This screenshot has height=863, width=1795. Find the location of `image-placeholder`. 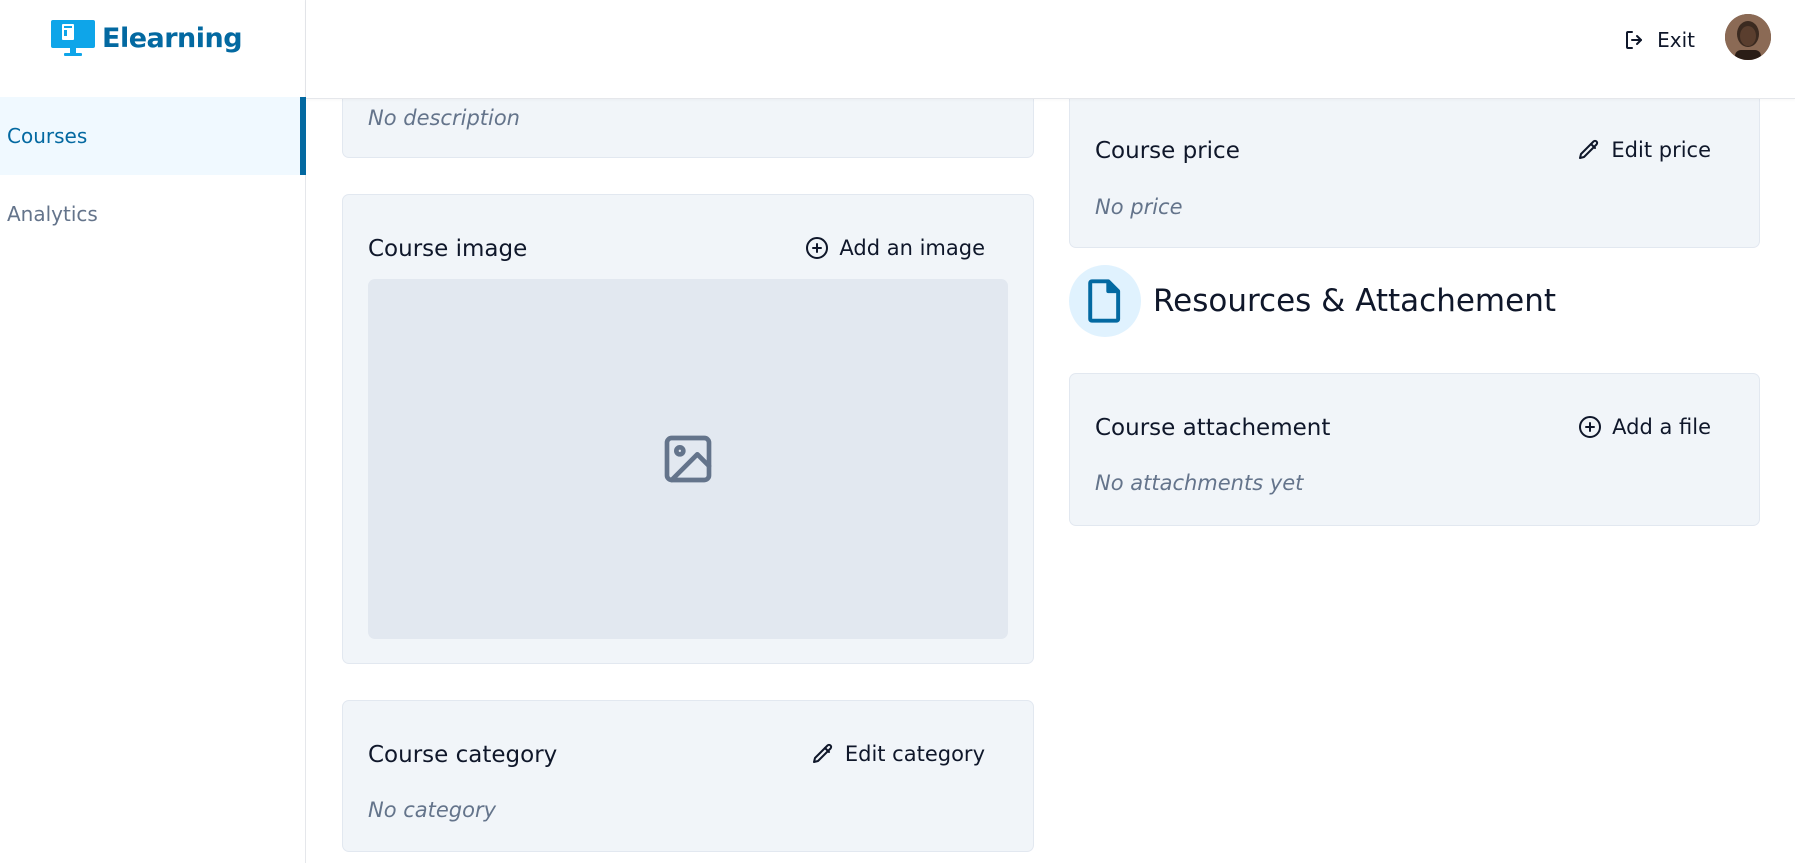

image-placeholder is located at coordinates (688, 459).